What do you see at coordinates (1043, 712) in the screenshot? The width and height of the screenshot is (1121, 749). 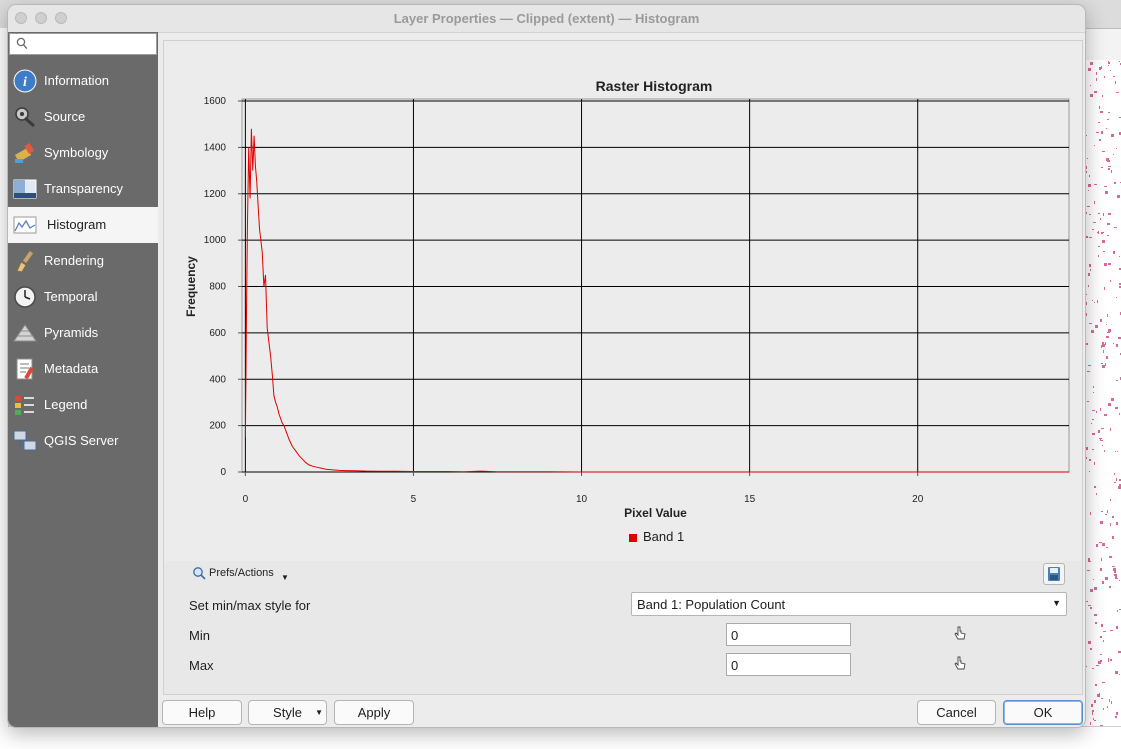 I see `ok-button: OK` at bounding box center [1043, 712].